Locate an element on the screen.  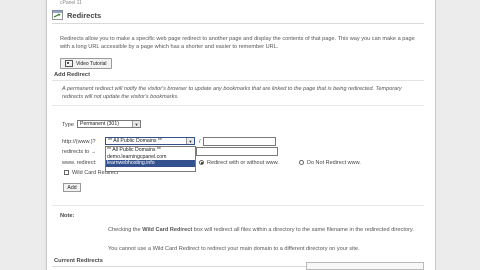
redirect-url-input is located at coordinates (237, 151).